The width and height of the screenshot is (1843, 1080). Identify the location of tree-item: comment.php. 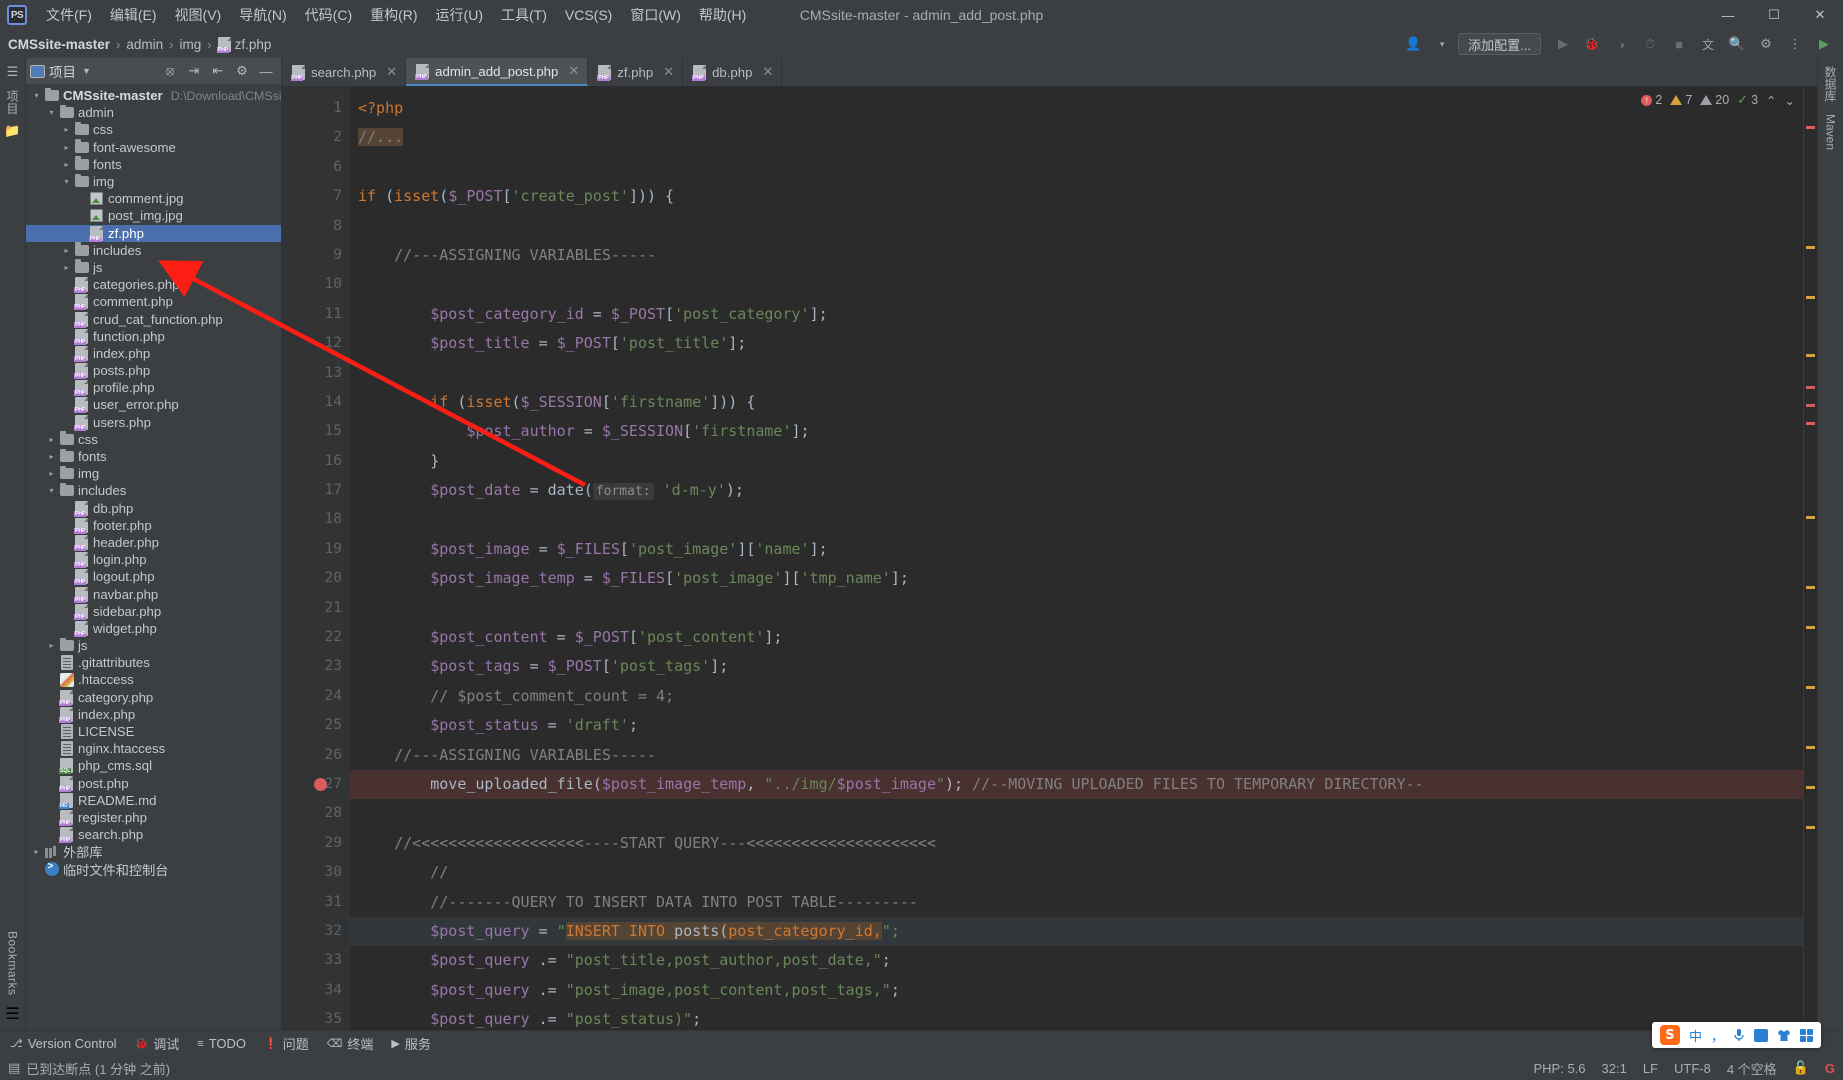
(153, 302).